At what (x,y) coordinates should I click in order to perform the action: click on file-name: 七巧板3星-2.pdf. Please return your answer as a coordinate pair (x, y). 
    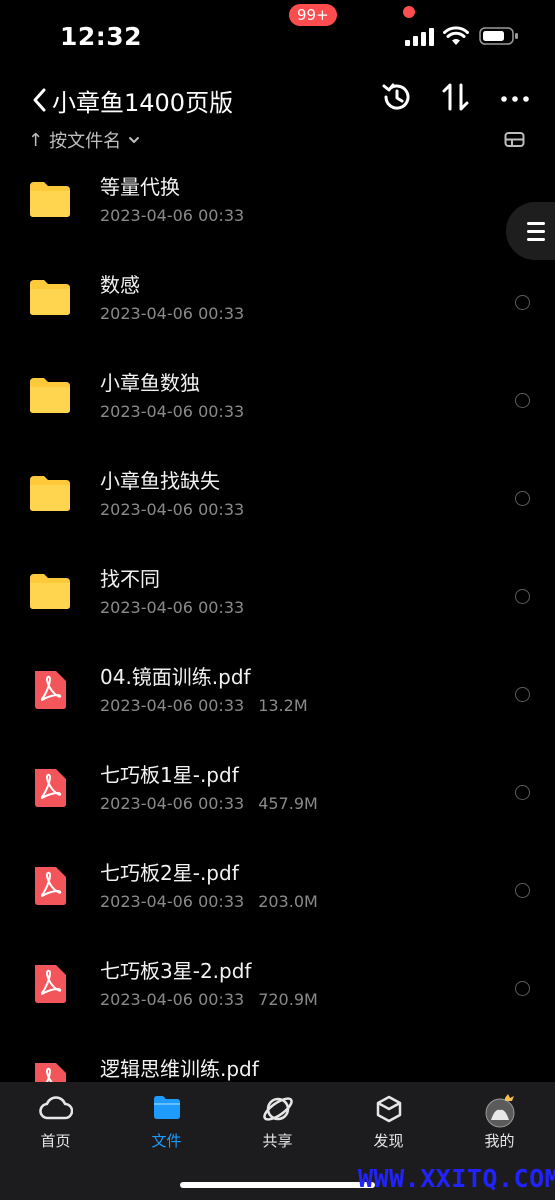
    Looking at the image, I should click on (176, 971).